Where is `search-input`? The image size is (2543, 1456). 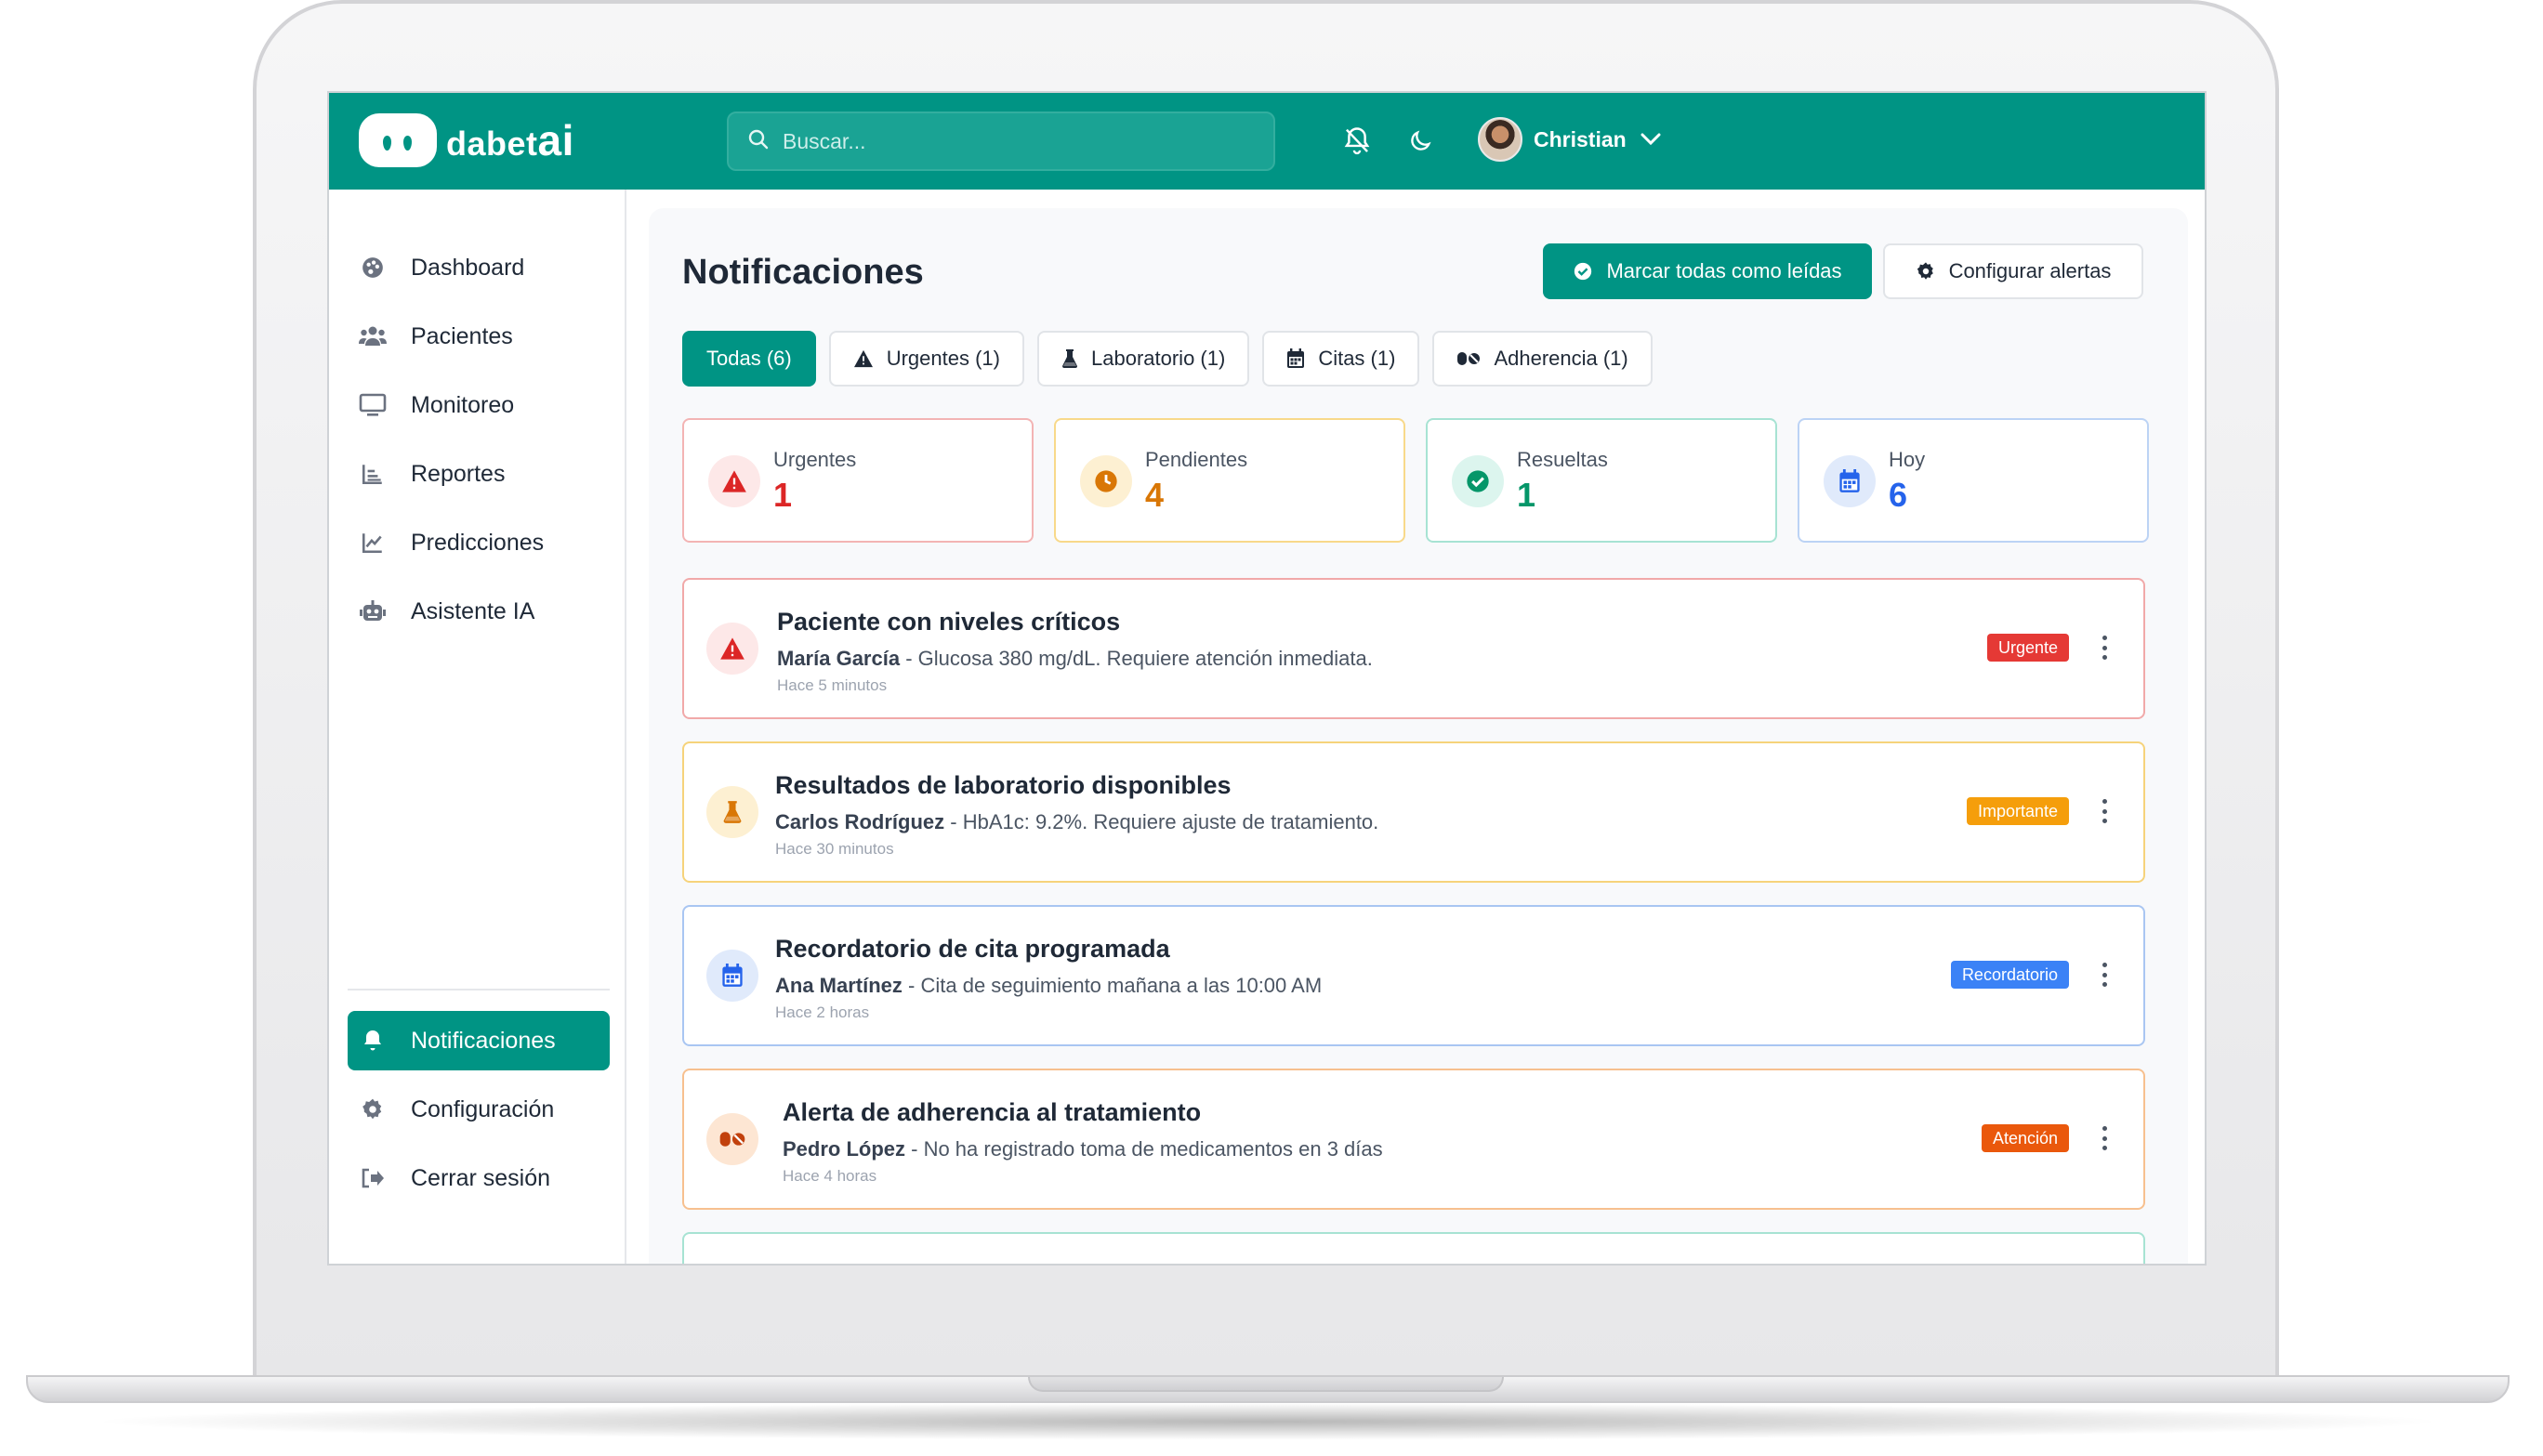
search-input is located at coordinates (1015, 141).